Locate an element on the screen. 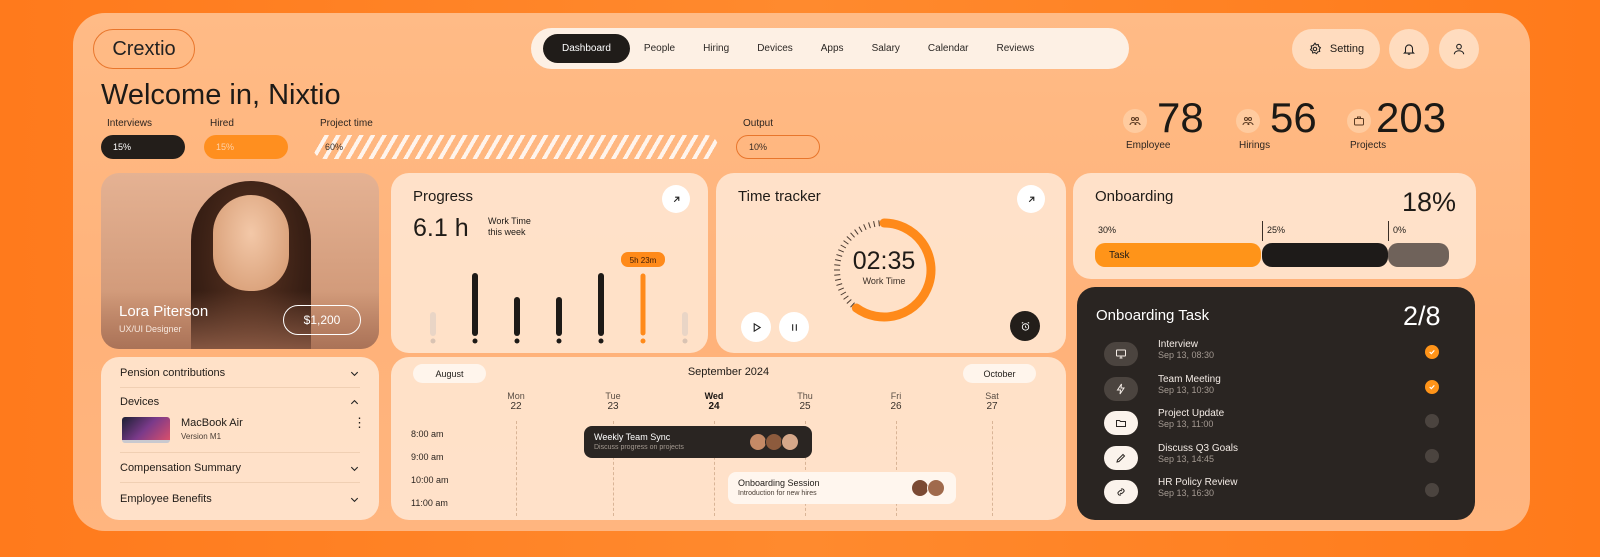 The image size is (1600, 557). page-title: Welcome in, Nixtio is located at coordinates (221, 95).